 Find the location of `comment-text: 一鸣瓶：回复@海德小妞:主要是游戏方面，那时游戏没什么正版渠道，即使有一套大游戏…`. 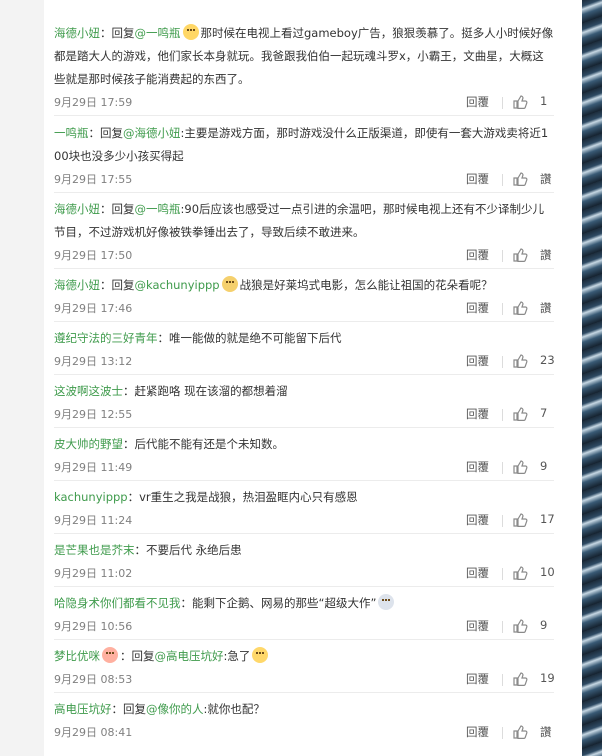

comment-text: 一鸣瓶：回复@海德小妞:主要是游戏方面，那时游戏没什么正版渠道，即使有一套大游戏… is located at coordinates (304, 145).